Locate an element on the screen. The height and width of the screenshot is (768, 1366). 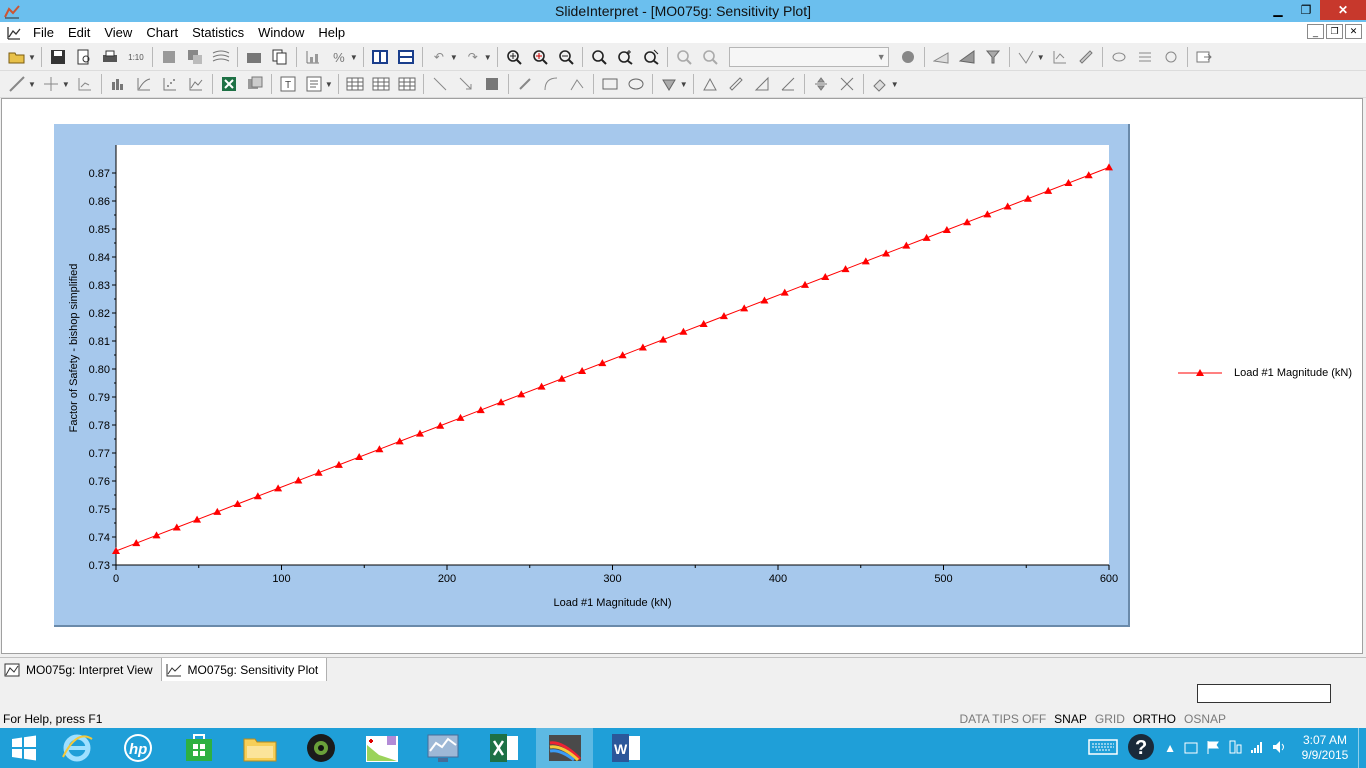
menu-help: Help is located at coordinates (331, 32).